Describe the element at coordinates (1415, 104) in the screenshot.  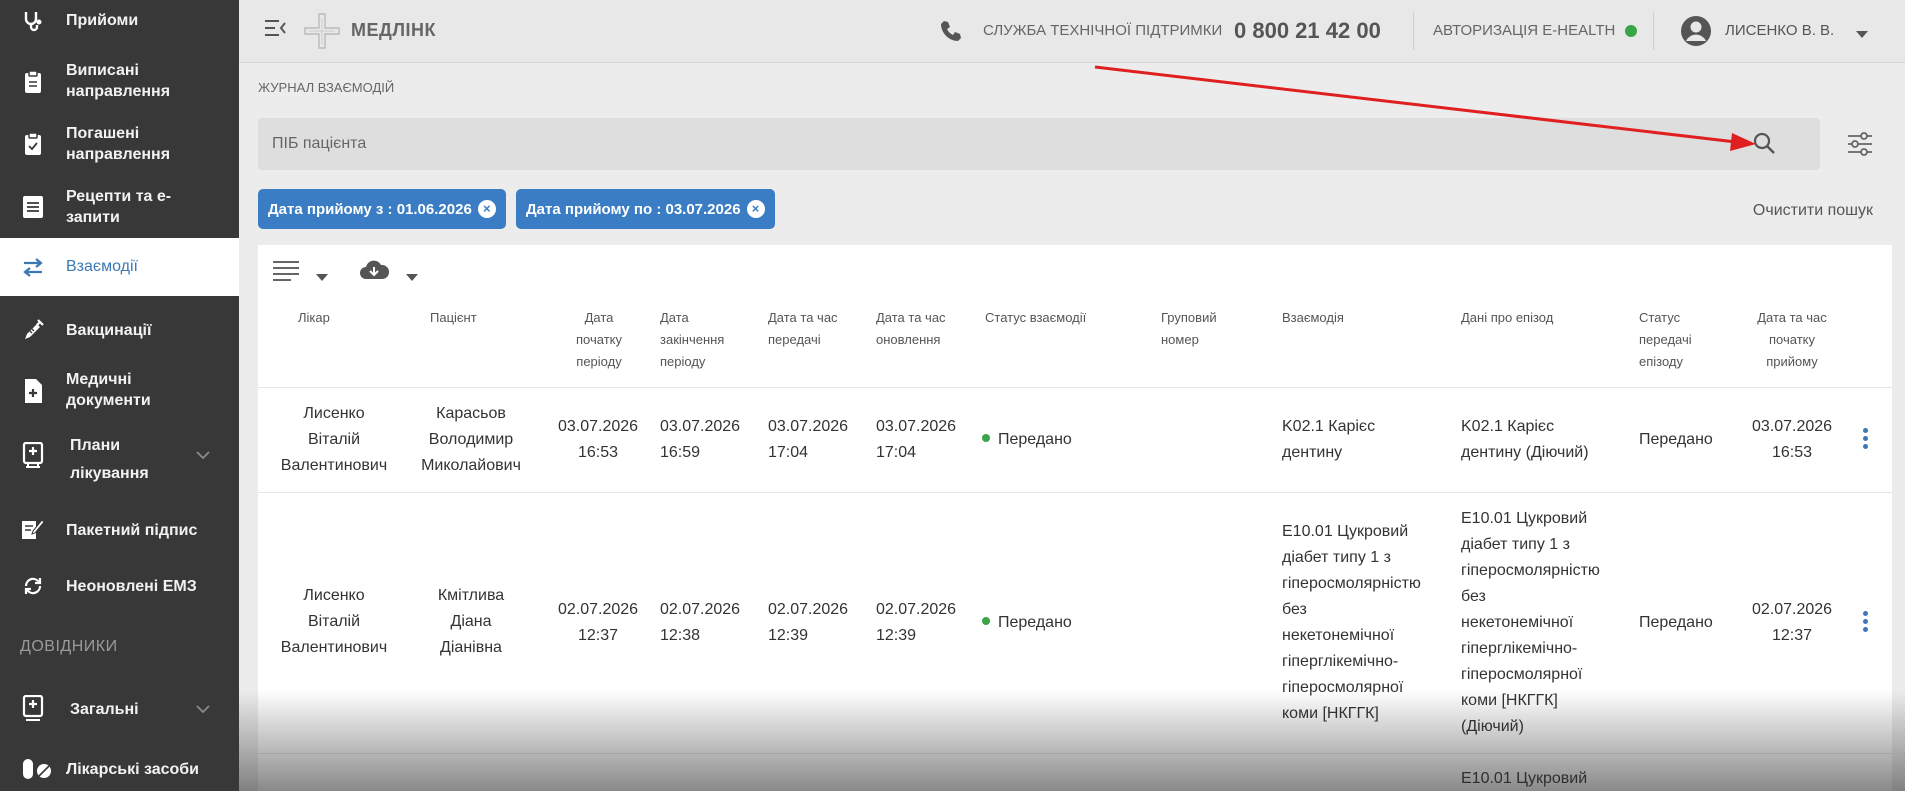
I see `annotation-arrow-line` at that location.